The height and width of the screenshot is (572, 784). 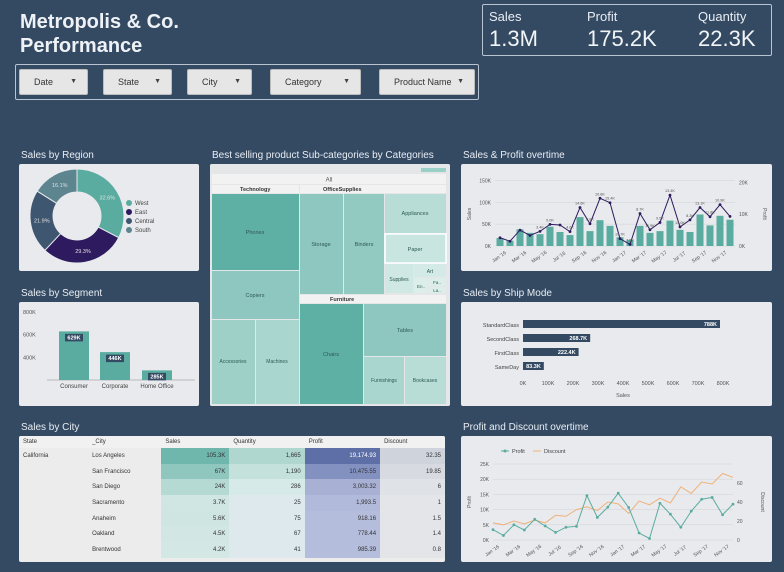 I want to click on donut-slice, so click(x=100, y=203).